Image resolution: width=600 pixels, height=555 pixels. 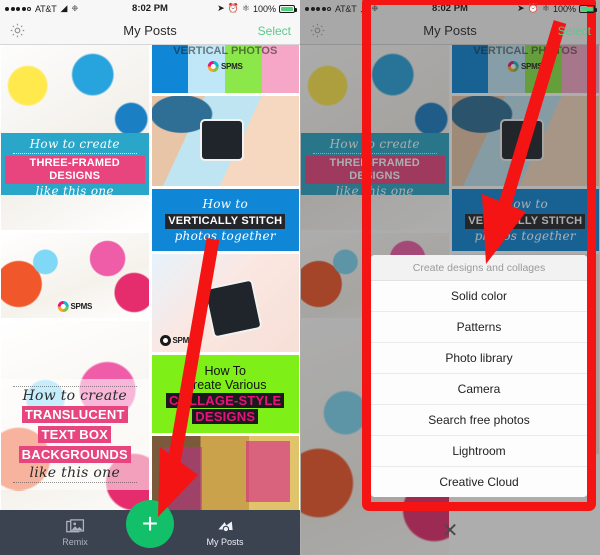 What do you see at coordinates (225, 526) in the screenshot?
I see `my-posts-icon` at bounding box center [225, 526].